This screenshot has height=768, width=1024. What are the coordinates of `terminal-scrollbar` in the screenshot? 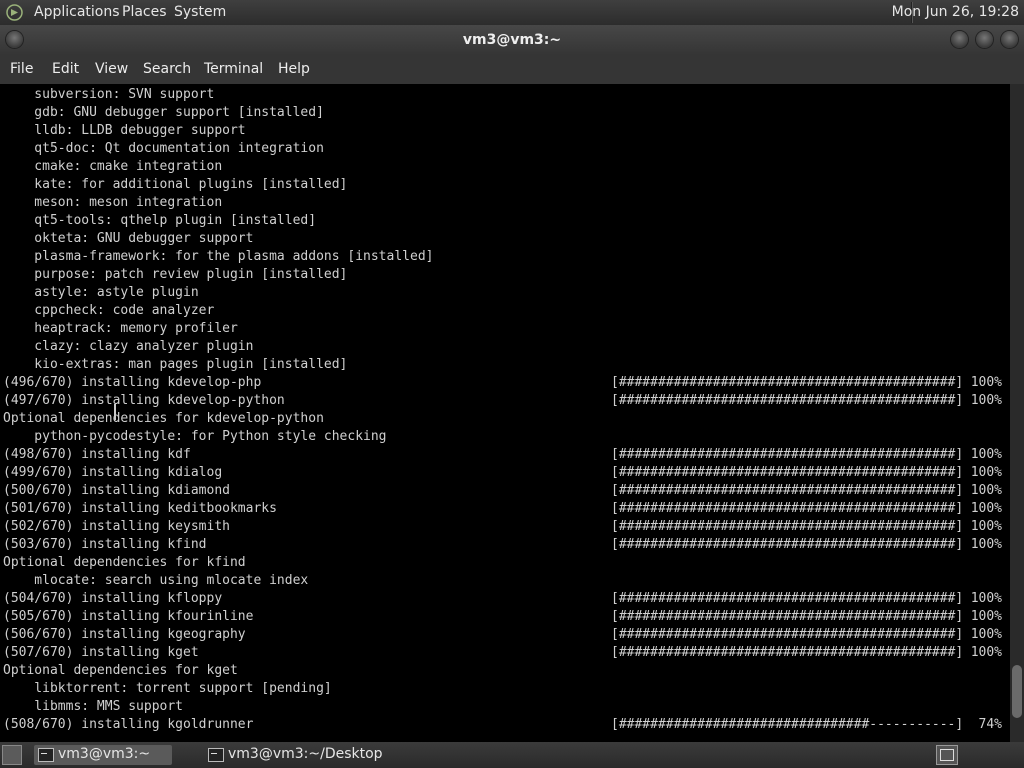 It's located at (1017, 413).